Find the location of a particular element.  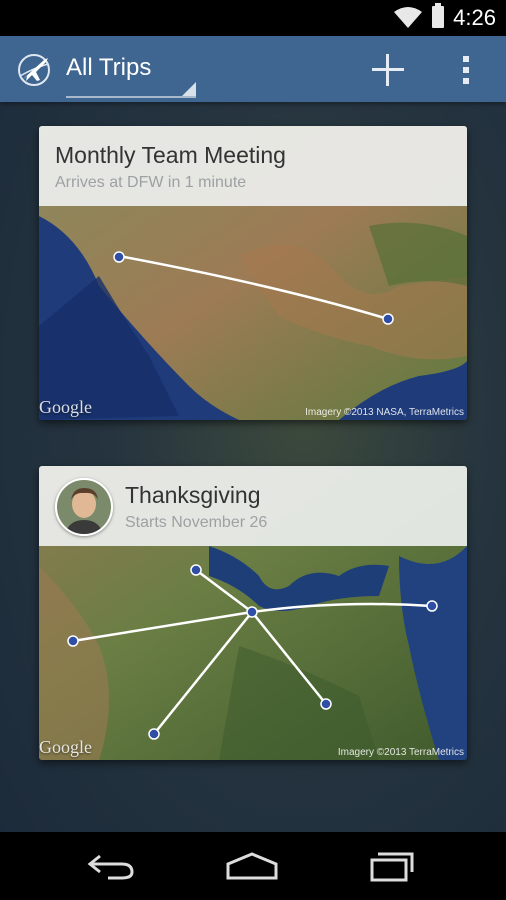

battery-icon is located at coordinates (438, 15).